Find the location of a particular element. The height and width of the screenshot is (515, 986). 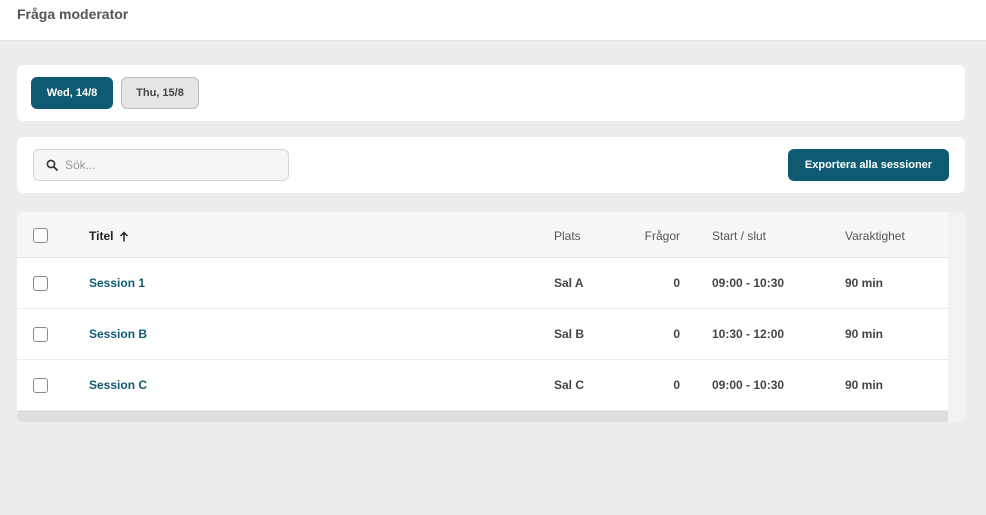

session-place: Sal A is located at coordinates (569, 283).